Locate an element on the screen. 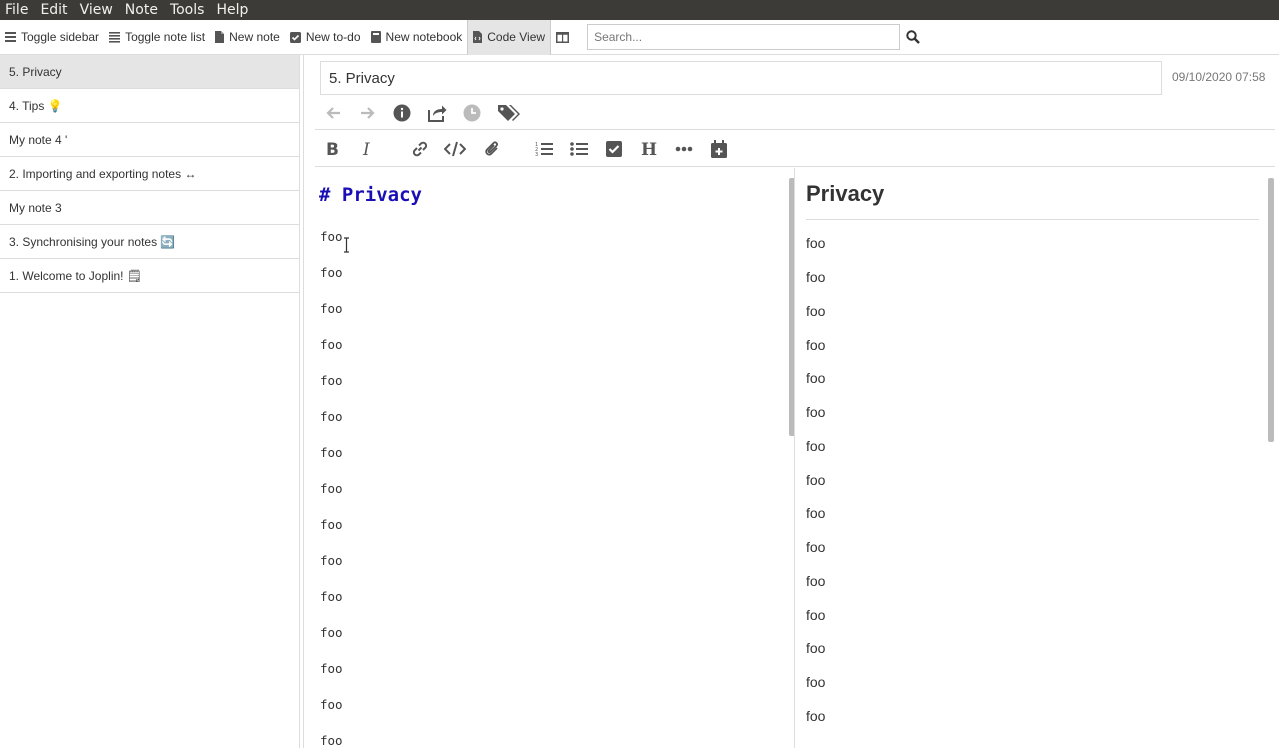 The width and height of the screenshot is (1279, 748). search-icon is located at coordinates (913, 37).